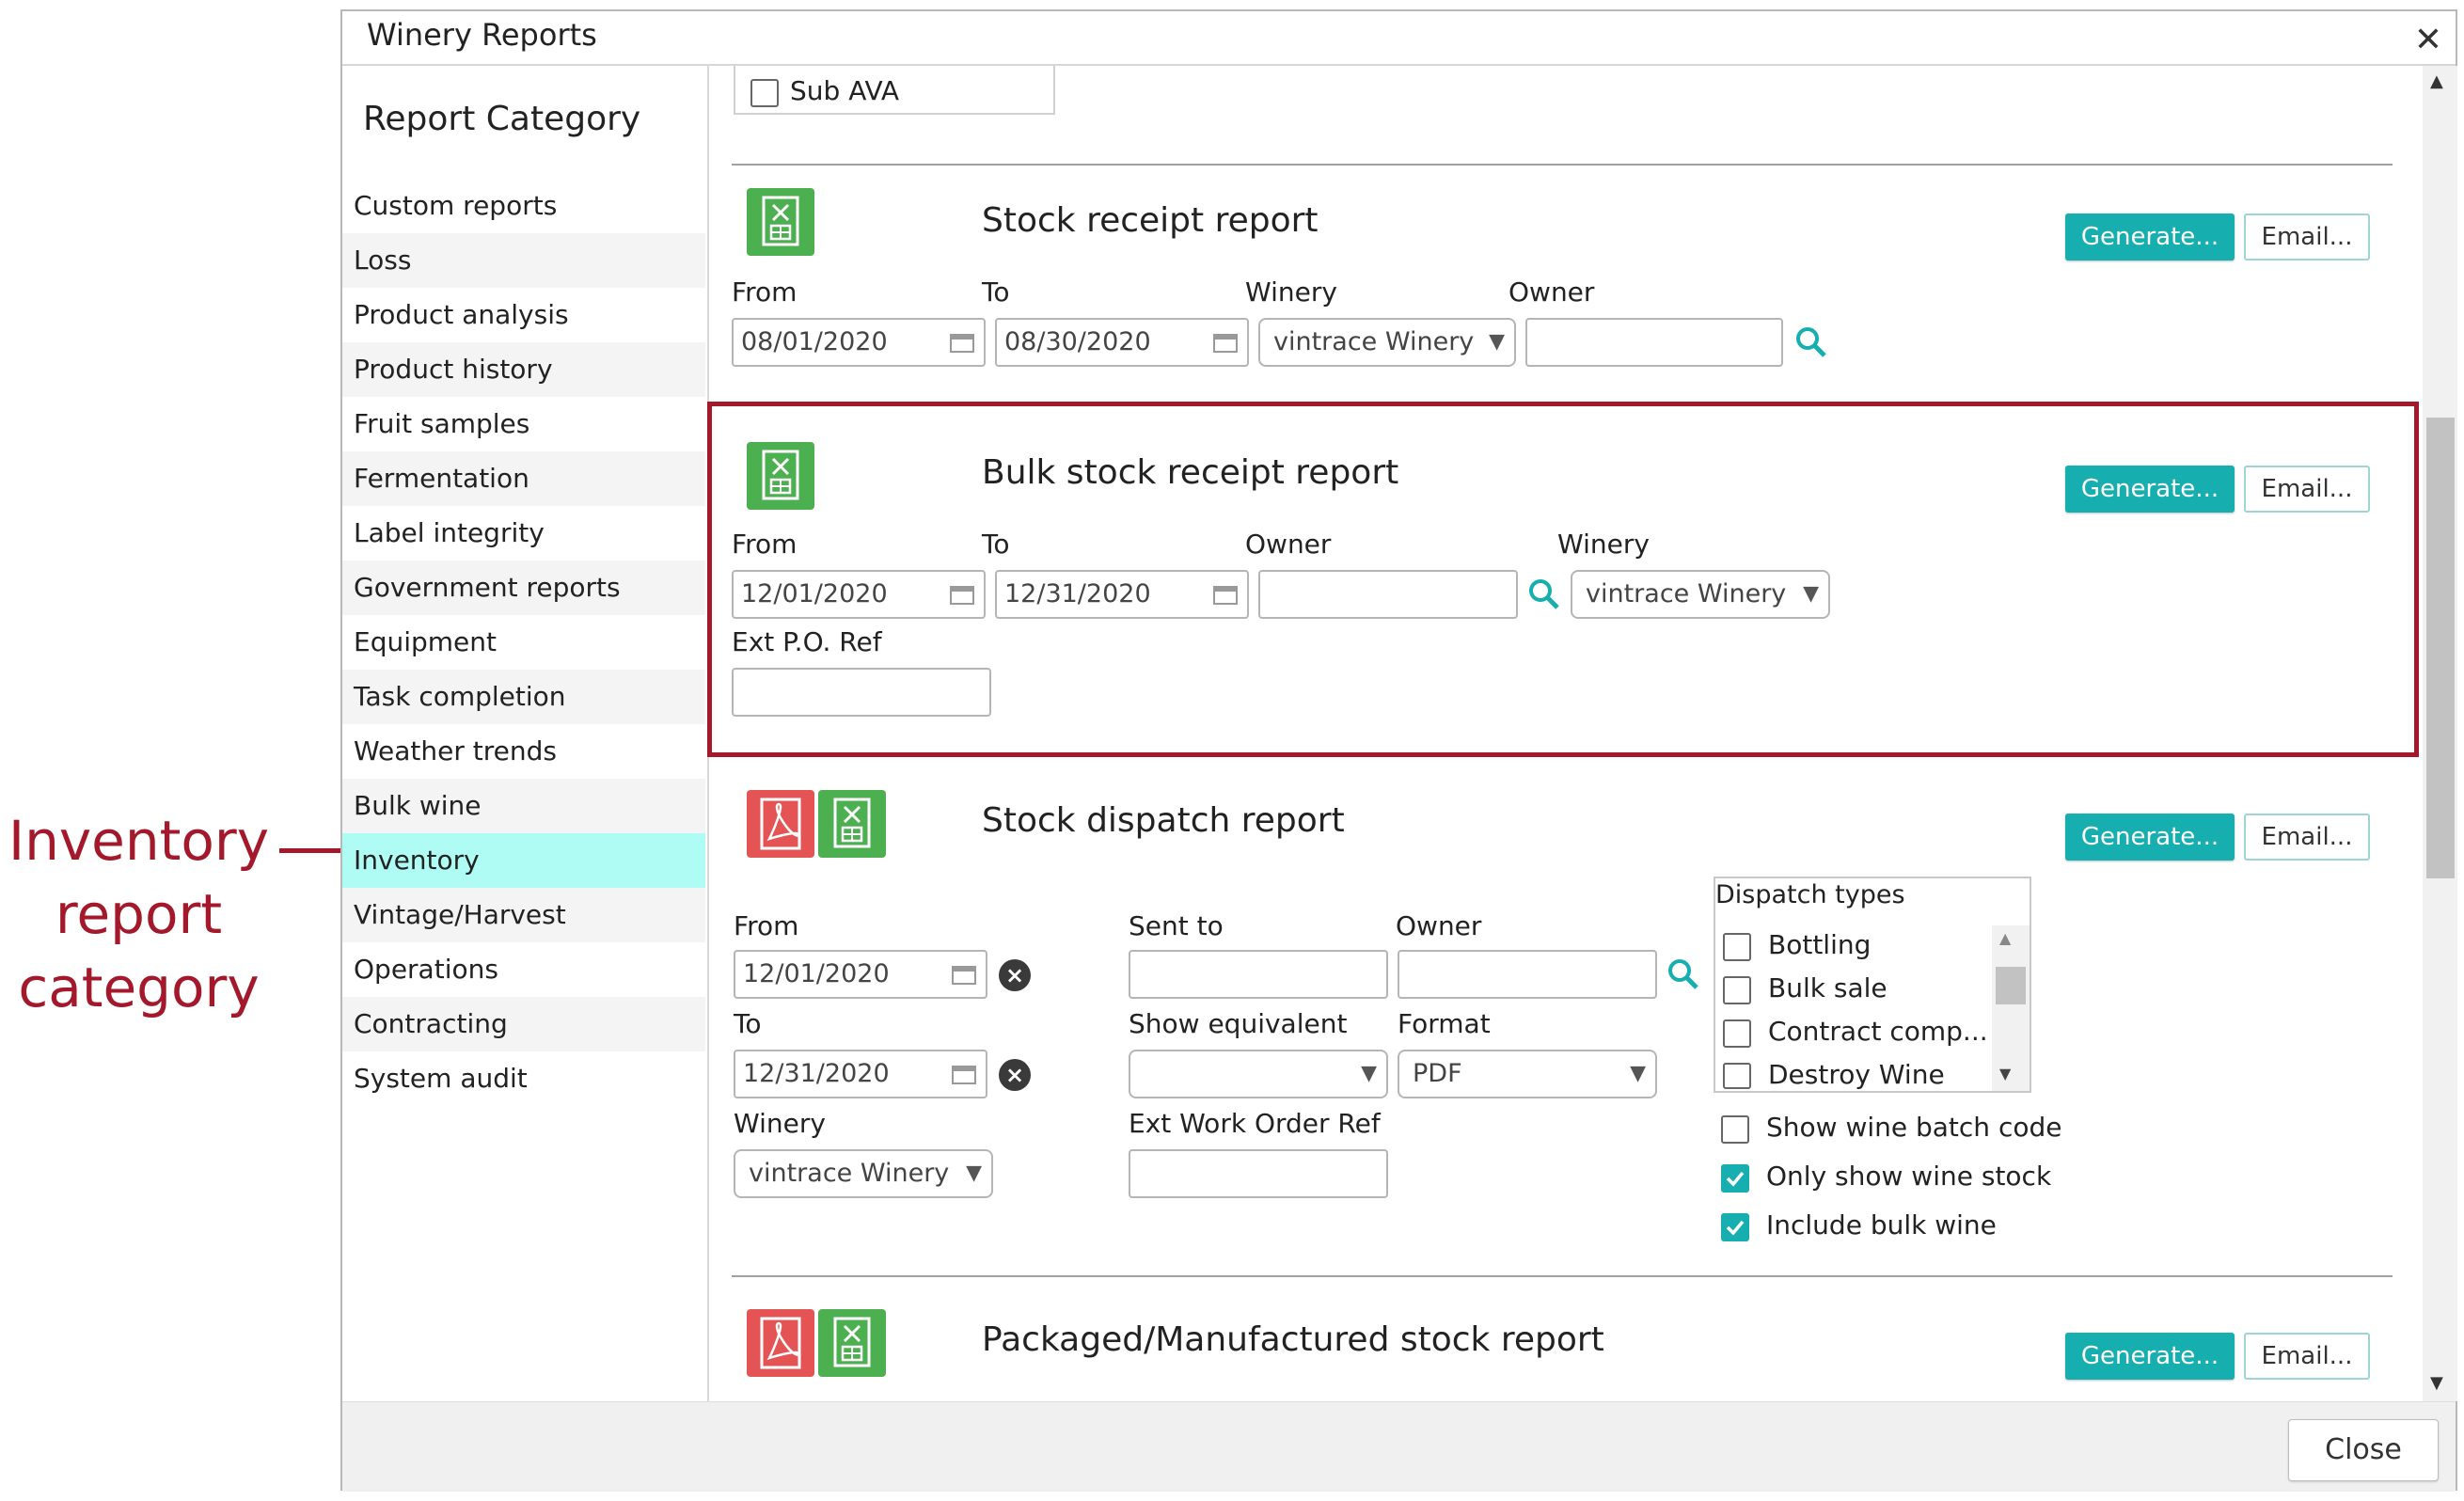 The width and height of the screenshot is (2464, 1501). What do you see at coordinates (1735, 1227) in the screenshot?
I see `include-bulk-wine-checkbox` at bounding box center [1735, 1227].